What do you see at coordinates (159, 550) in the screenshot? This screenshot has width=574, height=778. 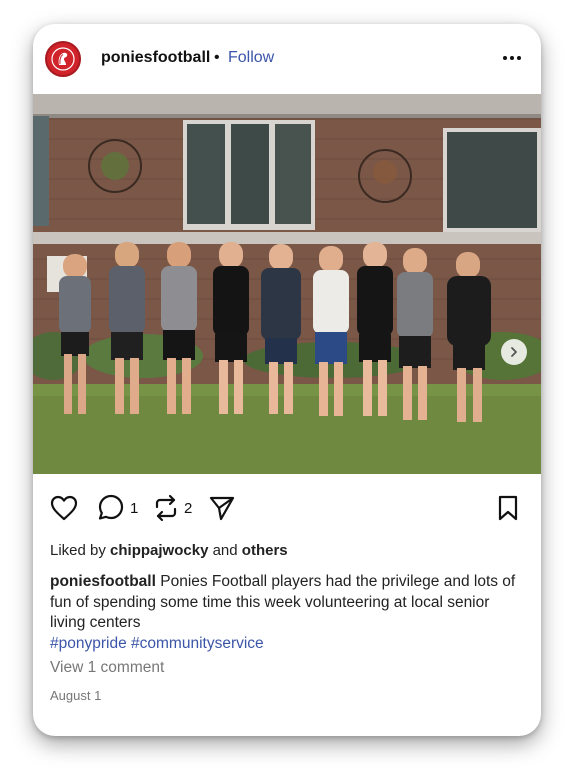 I see `liked-by-user: chippajwocky` at bounding box center [159, 550].